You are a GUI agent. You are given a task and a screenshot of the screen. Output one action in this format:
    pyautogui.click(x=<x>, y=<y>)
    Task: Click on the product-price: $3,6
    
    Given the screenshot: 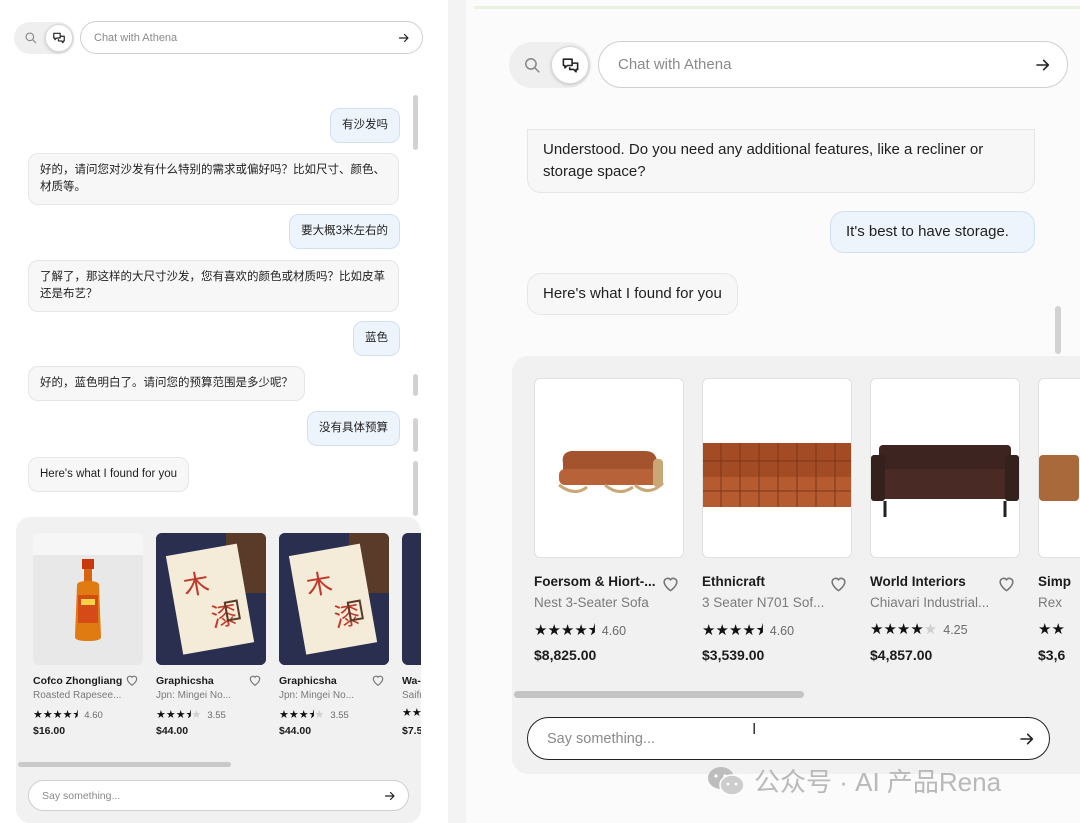 What is the action you would take?
    pyautogui.click(x=1052, y=655)
    